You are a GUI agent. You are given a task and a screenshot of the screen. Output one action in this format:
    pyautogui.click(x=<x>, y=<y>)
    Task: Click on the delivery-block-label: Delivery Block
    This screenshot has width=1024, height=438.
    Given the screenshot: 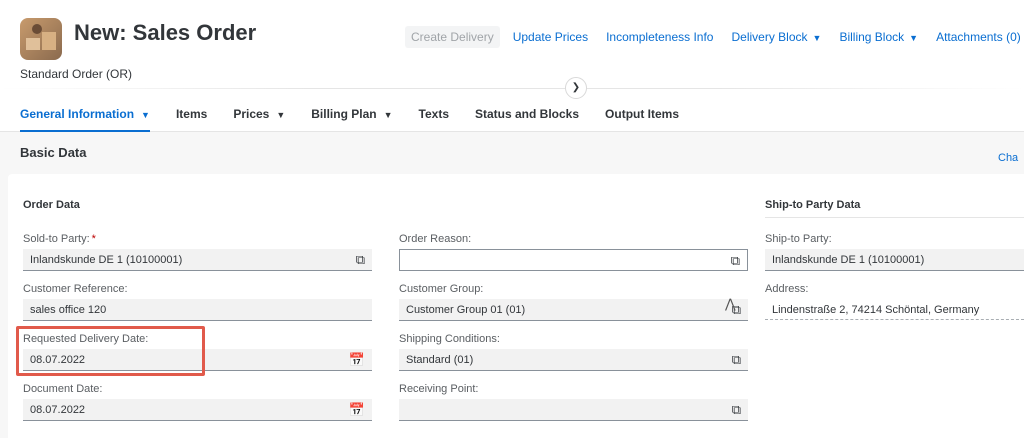 What is the action you would take?
    pyautogui.click(x=769, y=37)
    